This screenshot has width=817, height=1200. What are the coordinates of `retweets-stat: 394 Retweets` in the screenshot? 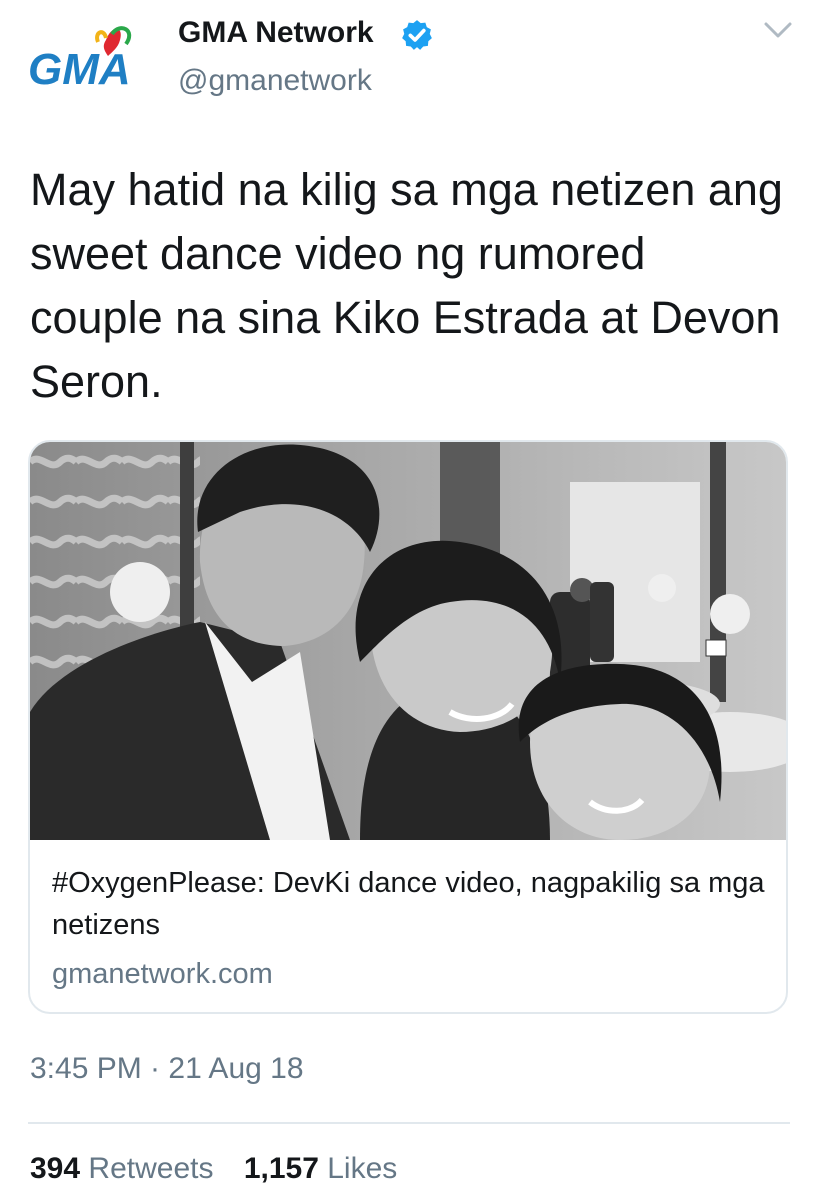 It's located at (121, 1169).